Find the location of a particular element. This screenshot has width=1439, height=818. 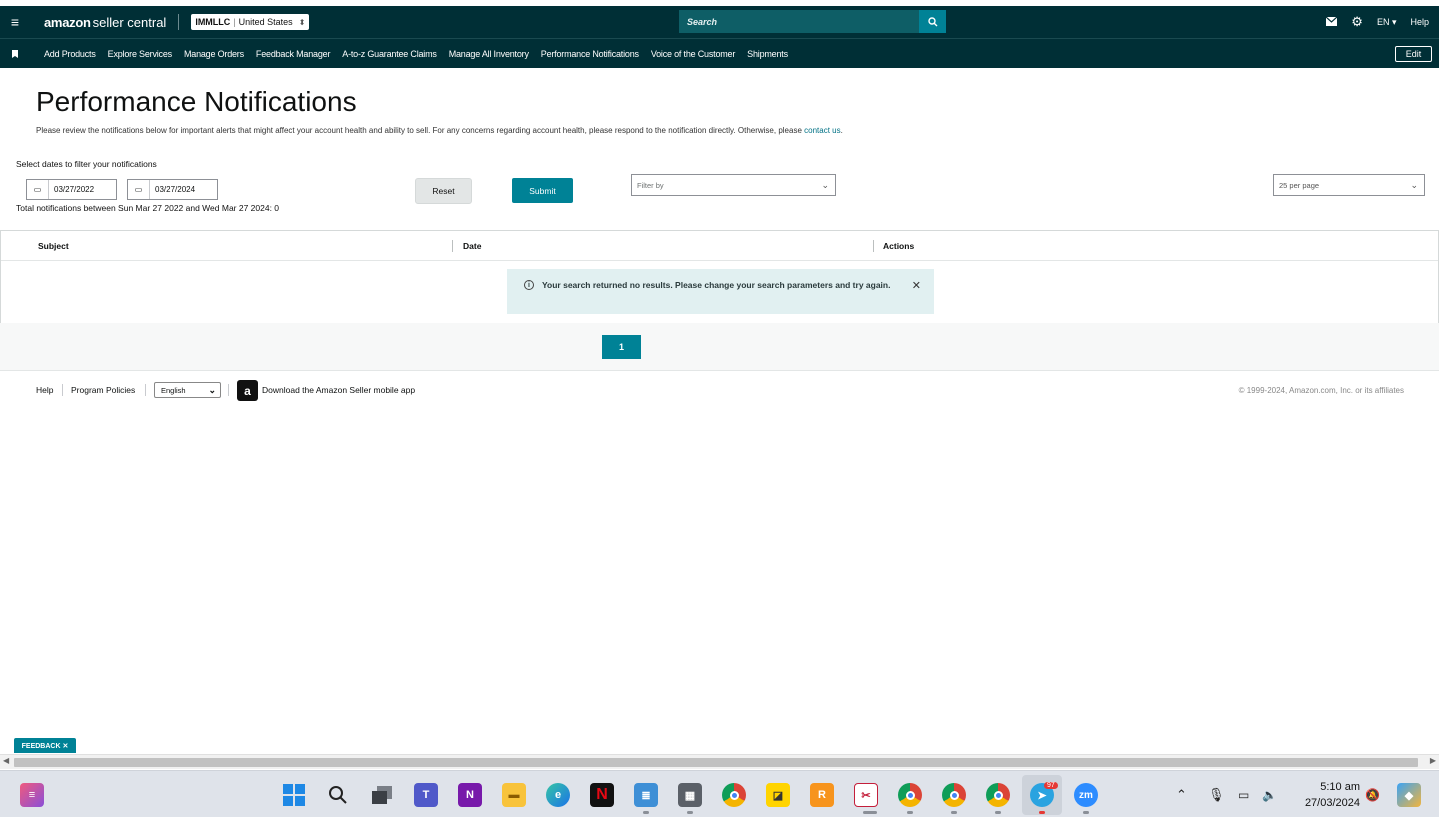

nav-item-explore-services: Explore Services is located at coordinates (140, 54).